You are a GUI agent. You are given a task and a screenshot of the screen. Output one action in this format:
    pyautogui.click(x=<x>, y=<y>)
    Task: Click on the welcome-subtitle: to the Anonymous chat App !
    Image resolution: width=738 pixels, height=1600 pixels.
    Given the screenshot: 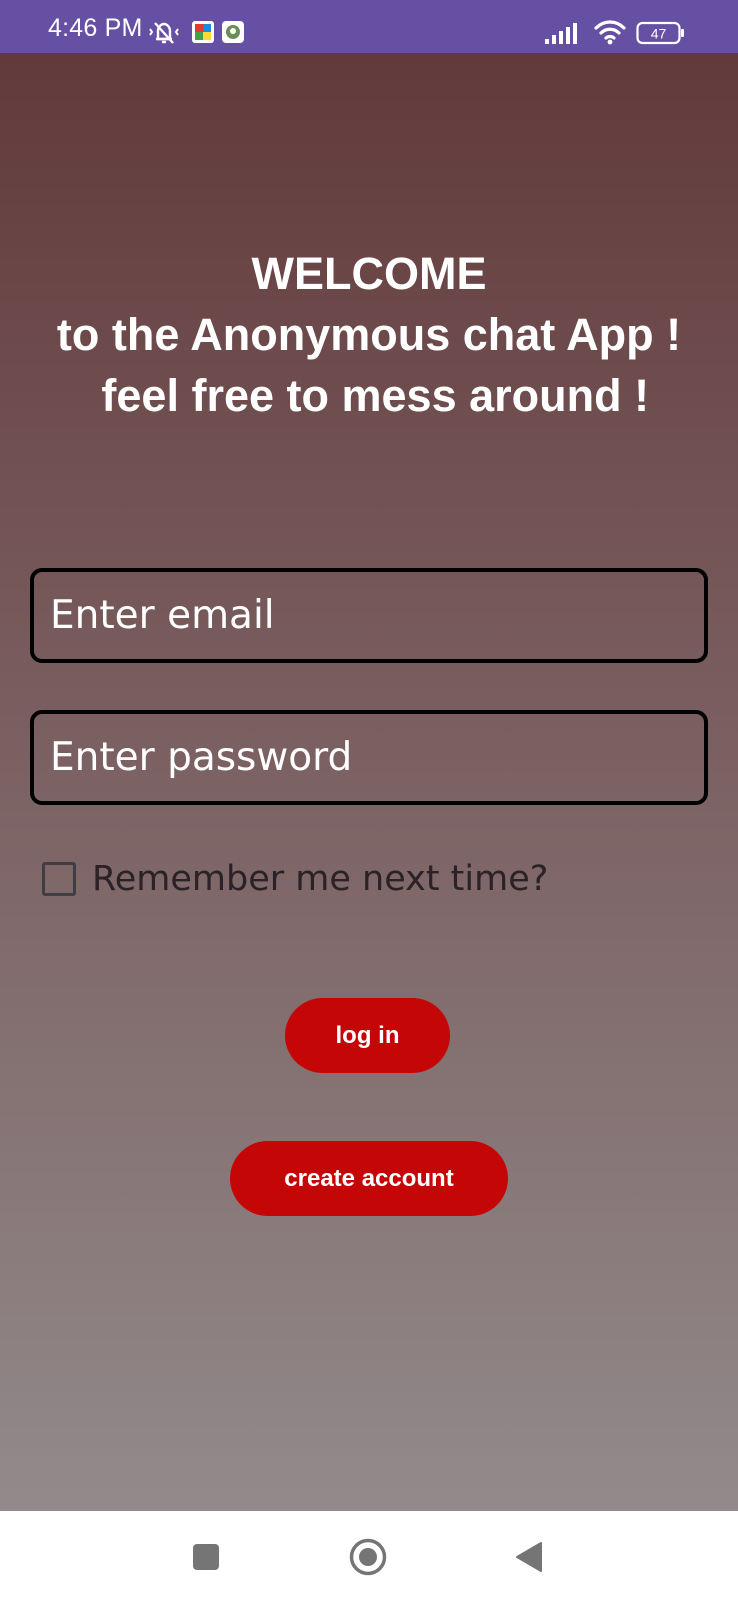 What is the action you would take?
    pyautogui.click(x=369, y=334)
    